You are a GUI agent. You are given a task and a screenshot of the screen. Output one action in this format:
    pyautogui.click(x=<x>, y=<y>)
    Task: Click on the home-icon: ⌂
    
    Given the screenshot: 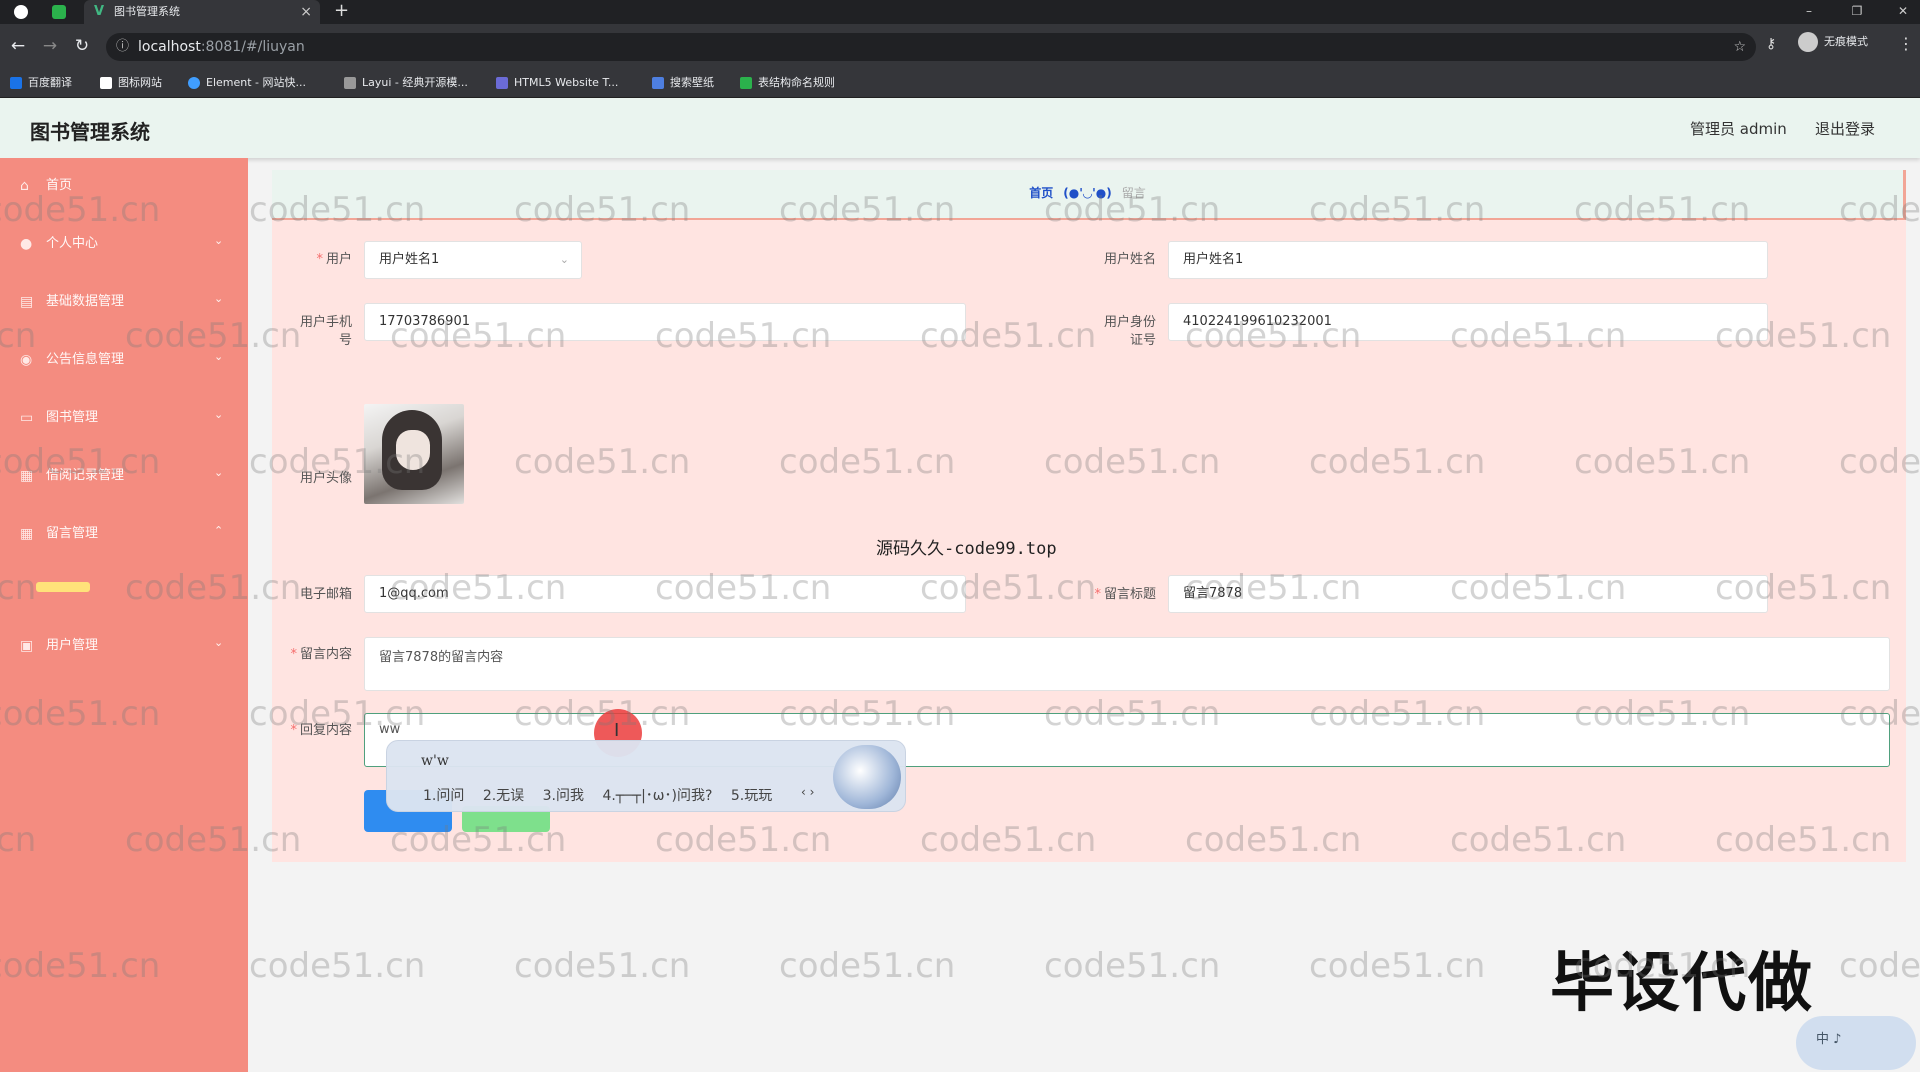 What is the action you would take?
    pyautogui.click(x=24, y=186)
    